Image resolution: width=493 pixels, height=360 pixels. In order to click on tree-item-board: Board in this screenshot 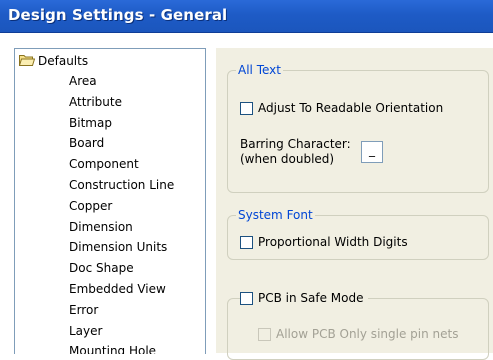, I will do `click(121, 143)`.